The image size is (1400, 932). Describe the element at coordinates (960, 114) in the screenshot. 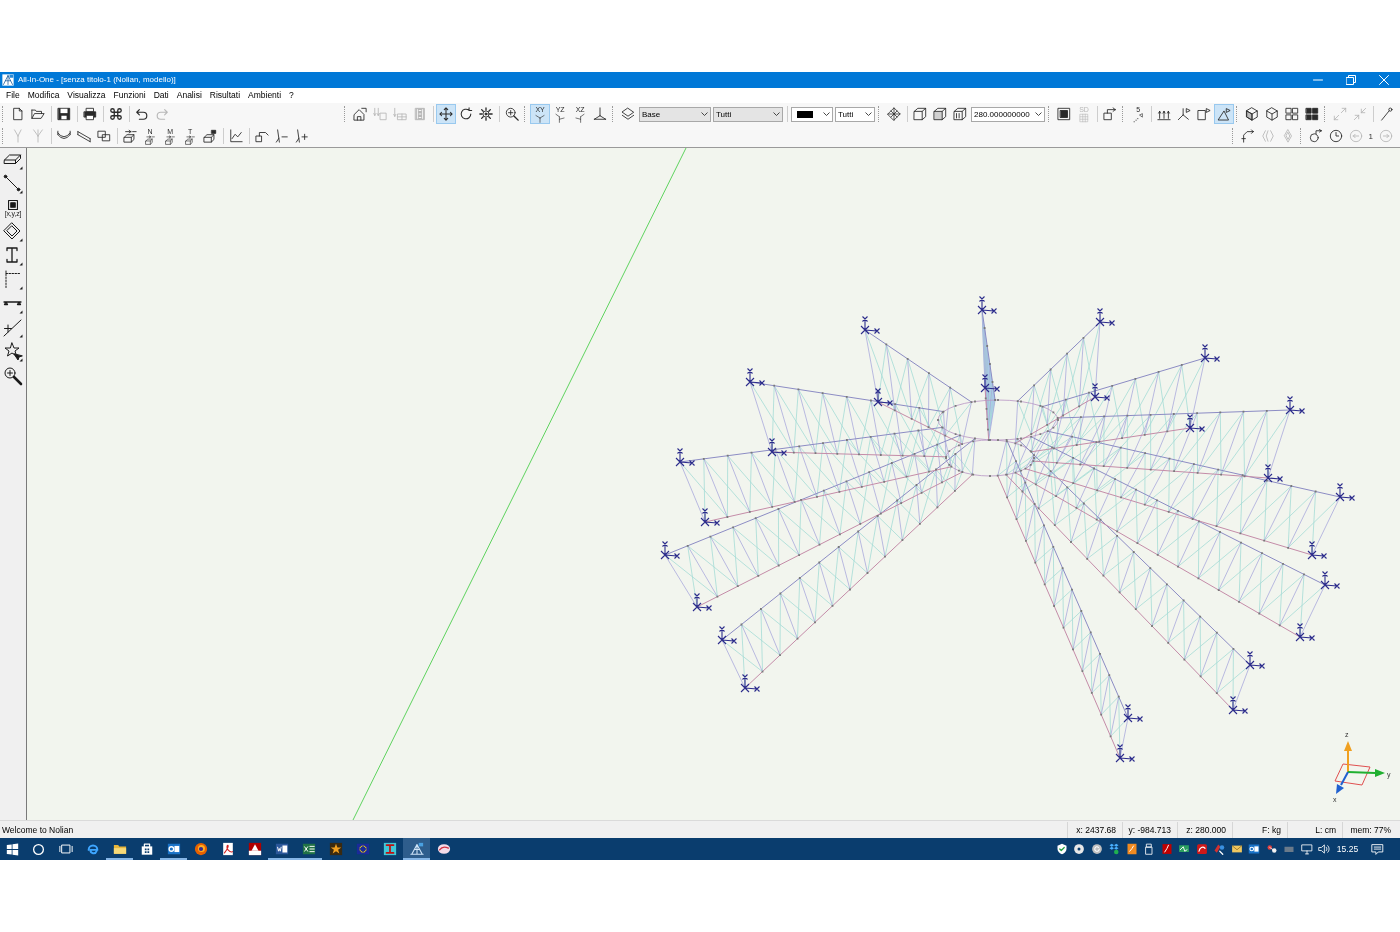

I see `section-box-icon` at that location.